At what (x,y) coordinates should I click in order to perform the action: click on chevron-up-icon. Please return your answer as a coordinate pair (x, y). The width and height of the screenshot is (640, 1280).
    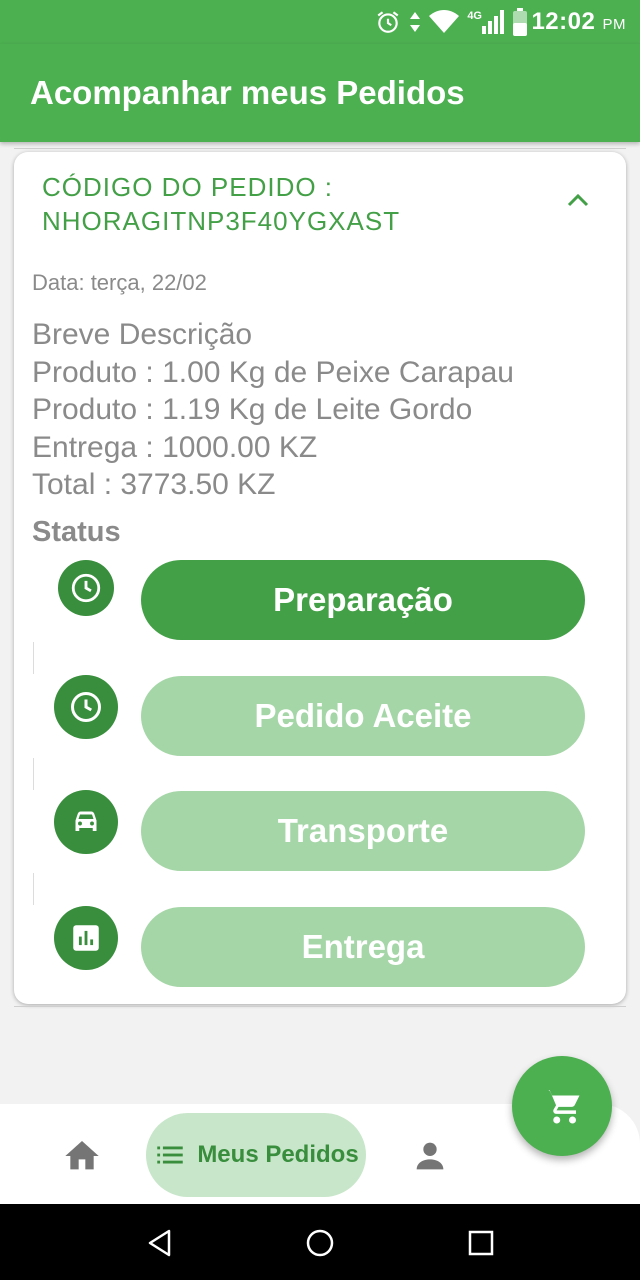
    Looking at the image, I should click on (578, 200).